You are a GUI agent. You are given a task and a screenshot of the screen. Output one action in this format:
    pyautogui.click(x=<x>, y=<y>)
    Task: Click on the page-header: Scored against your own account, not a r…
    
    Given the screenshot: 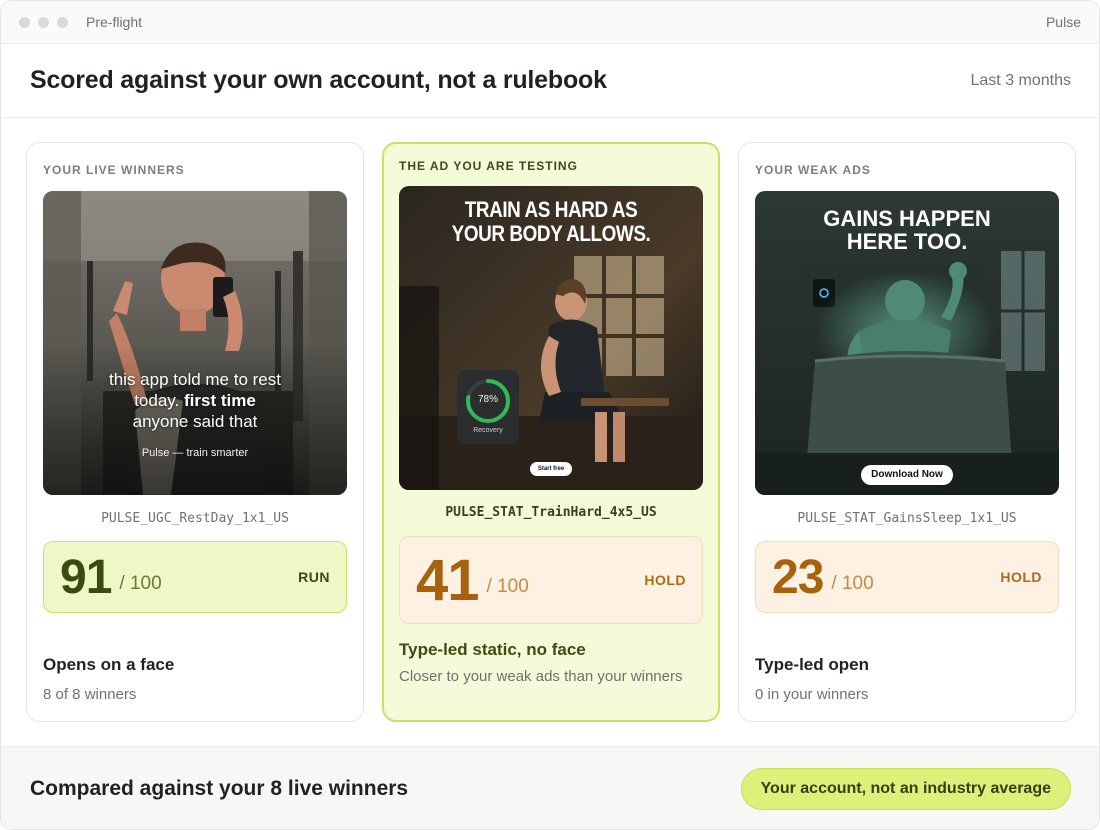 What is the action you would take?
    pyautogui.click(x=550, y=81)
    